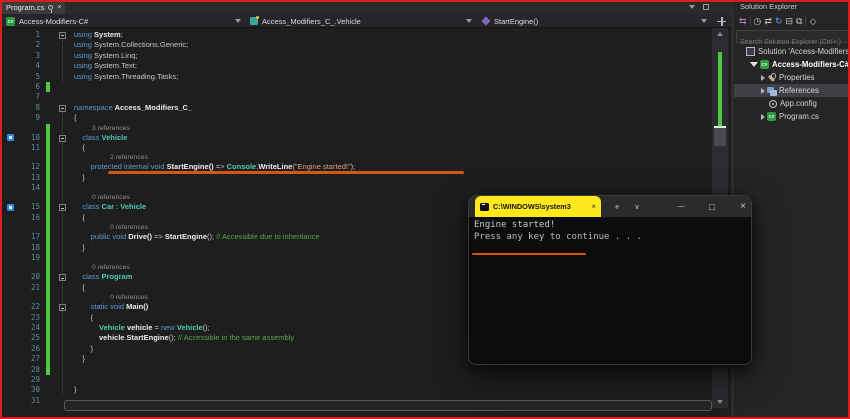  What do you see at coordinates (719, 402) in the screenshot?
I see `scroll-down-icon` at bounding box center [719, 402].